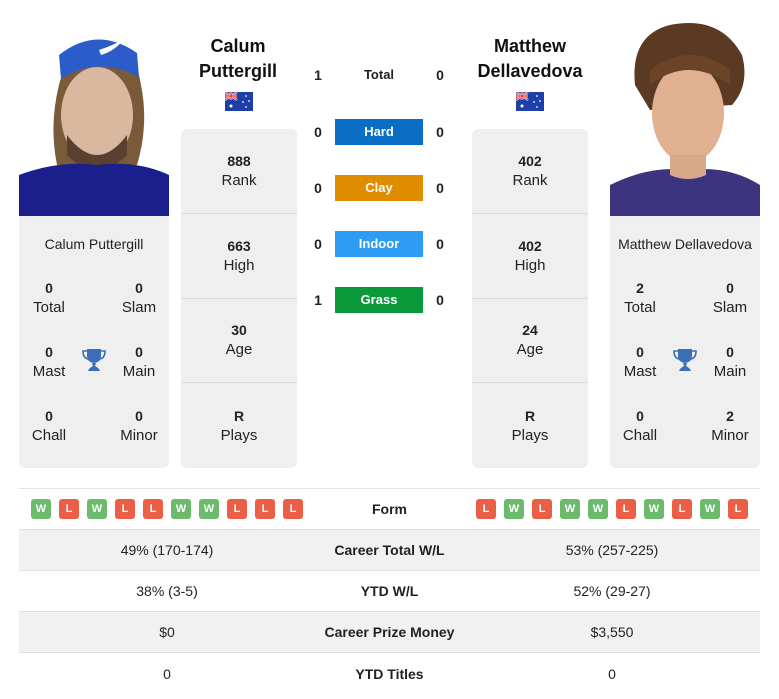 The height and width of the screenshot is (699, 779). What do you see at coordinates (49, 352) in the screenshot?
I see `player1-titles-mast-value: 0` at bounding box center [49, 352].